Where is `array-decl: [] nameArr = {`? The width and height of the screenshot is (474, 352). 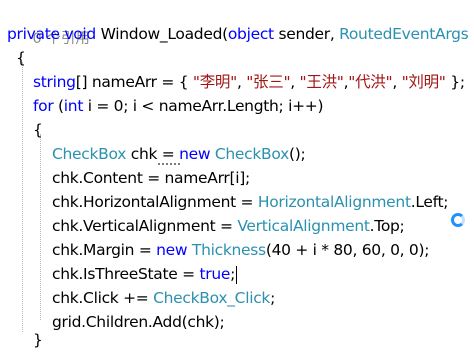
array-decl: [] nameArr = { is located at coordinates (134, 82).